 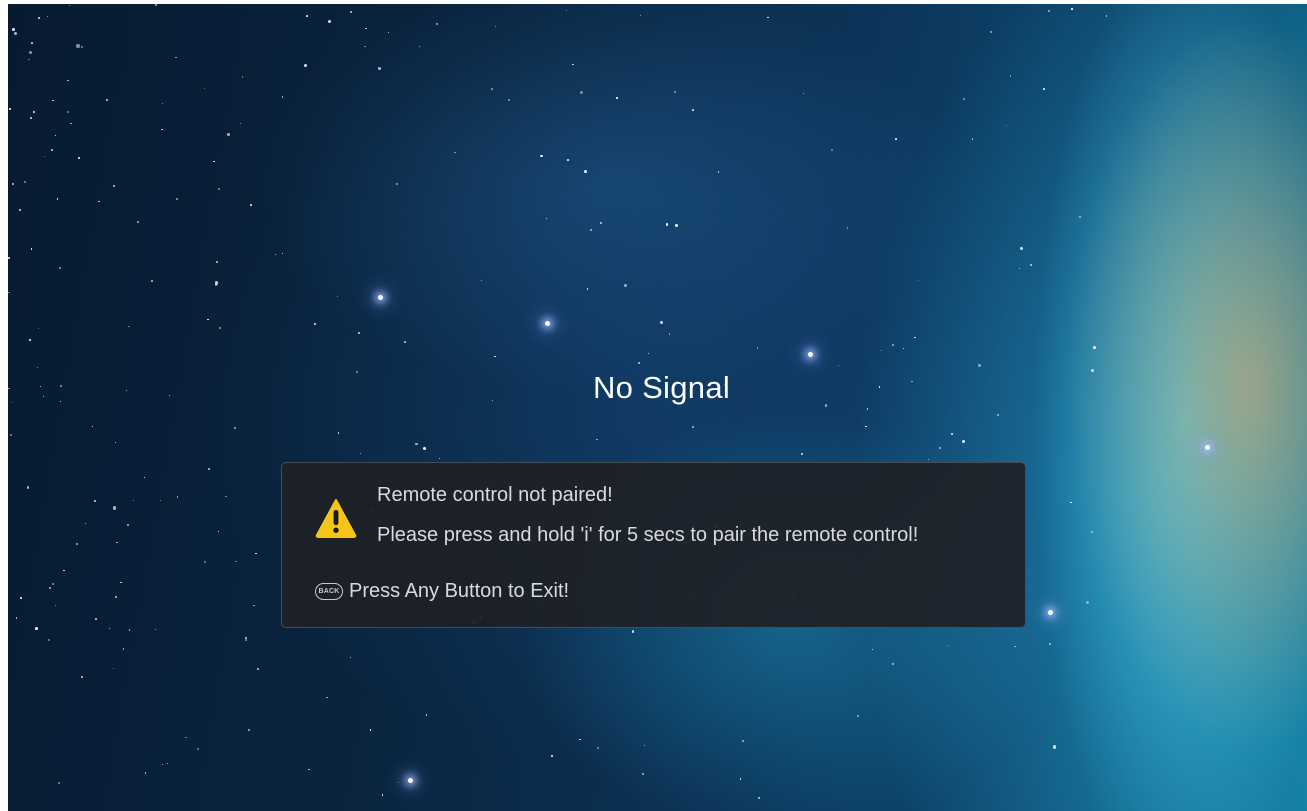 I want to click on pairing-message-title: Remote control not paired!, so click(x=495, y=495).